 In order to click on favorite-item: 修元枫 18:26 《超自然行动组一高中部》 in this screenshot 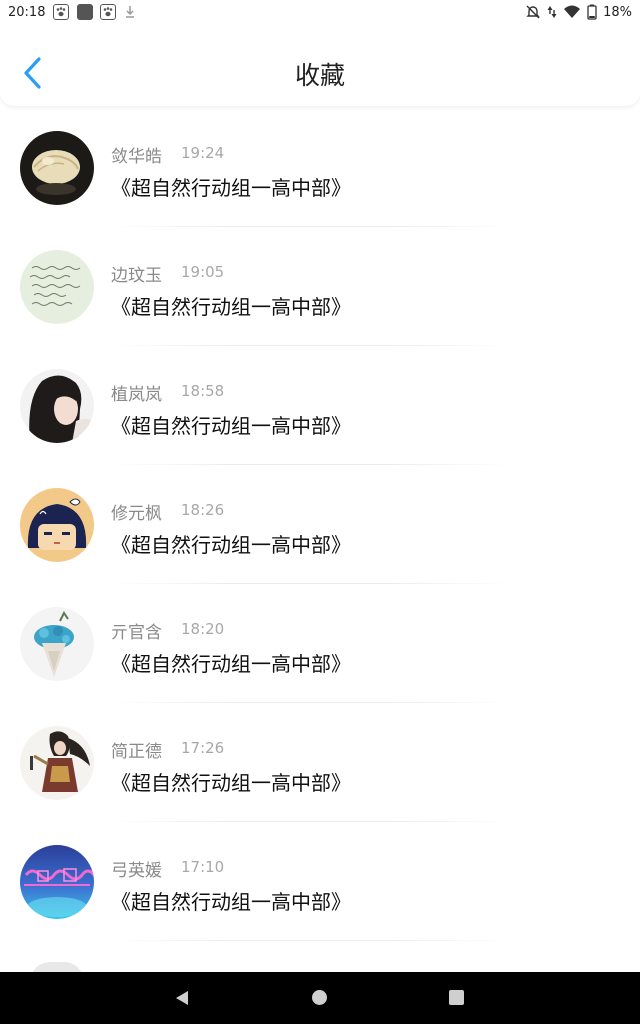, I will do `click(320, 524)`.